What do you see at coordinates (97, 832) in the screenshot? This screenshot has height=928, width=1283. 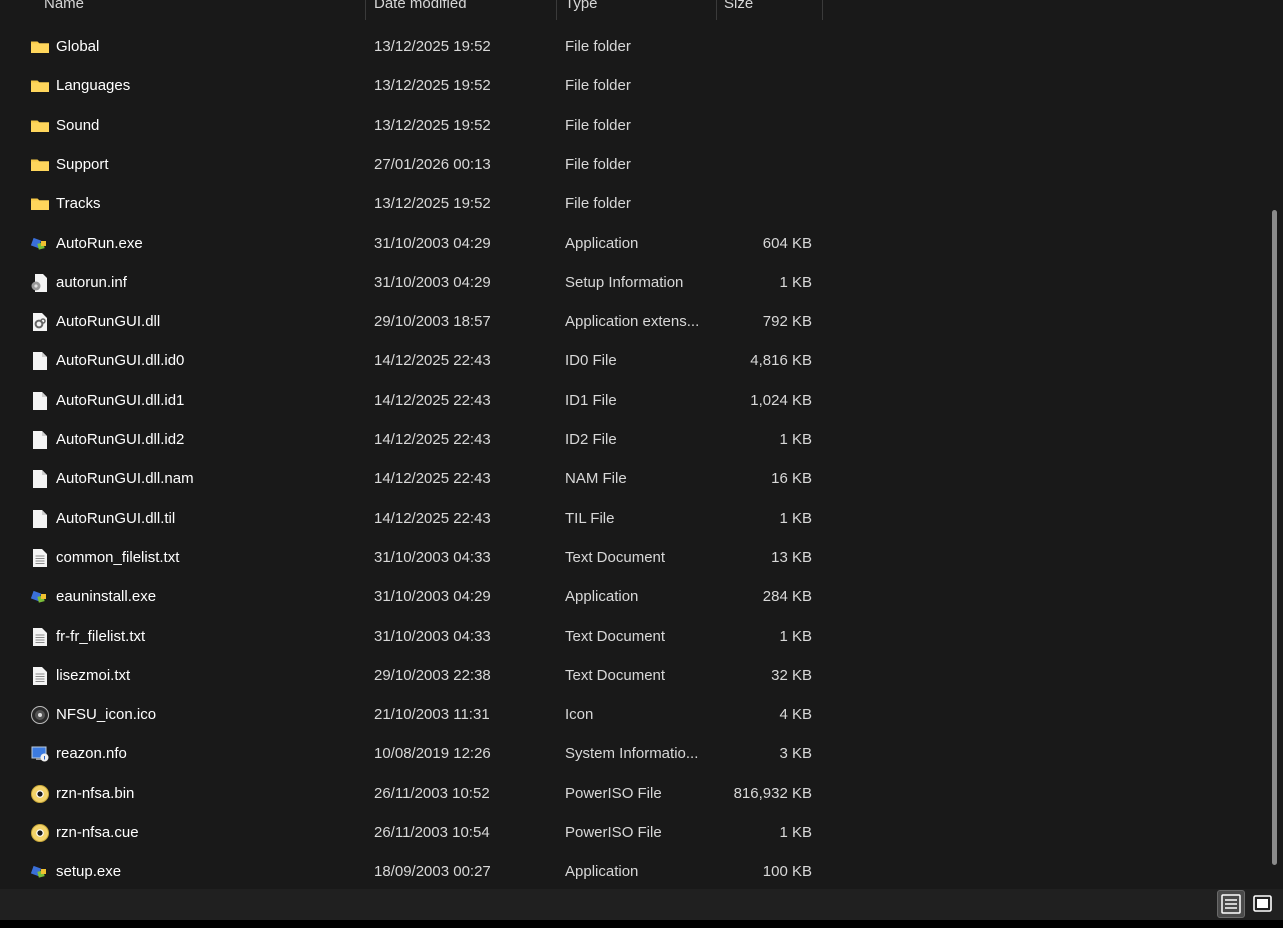 I see `file-name: rzn-nfsa.cue` at bounding box center [97, 832].